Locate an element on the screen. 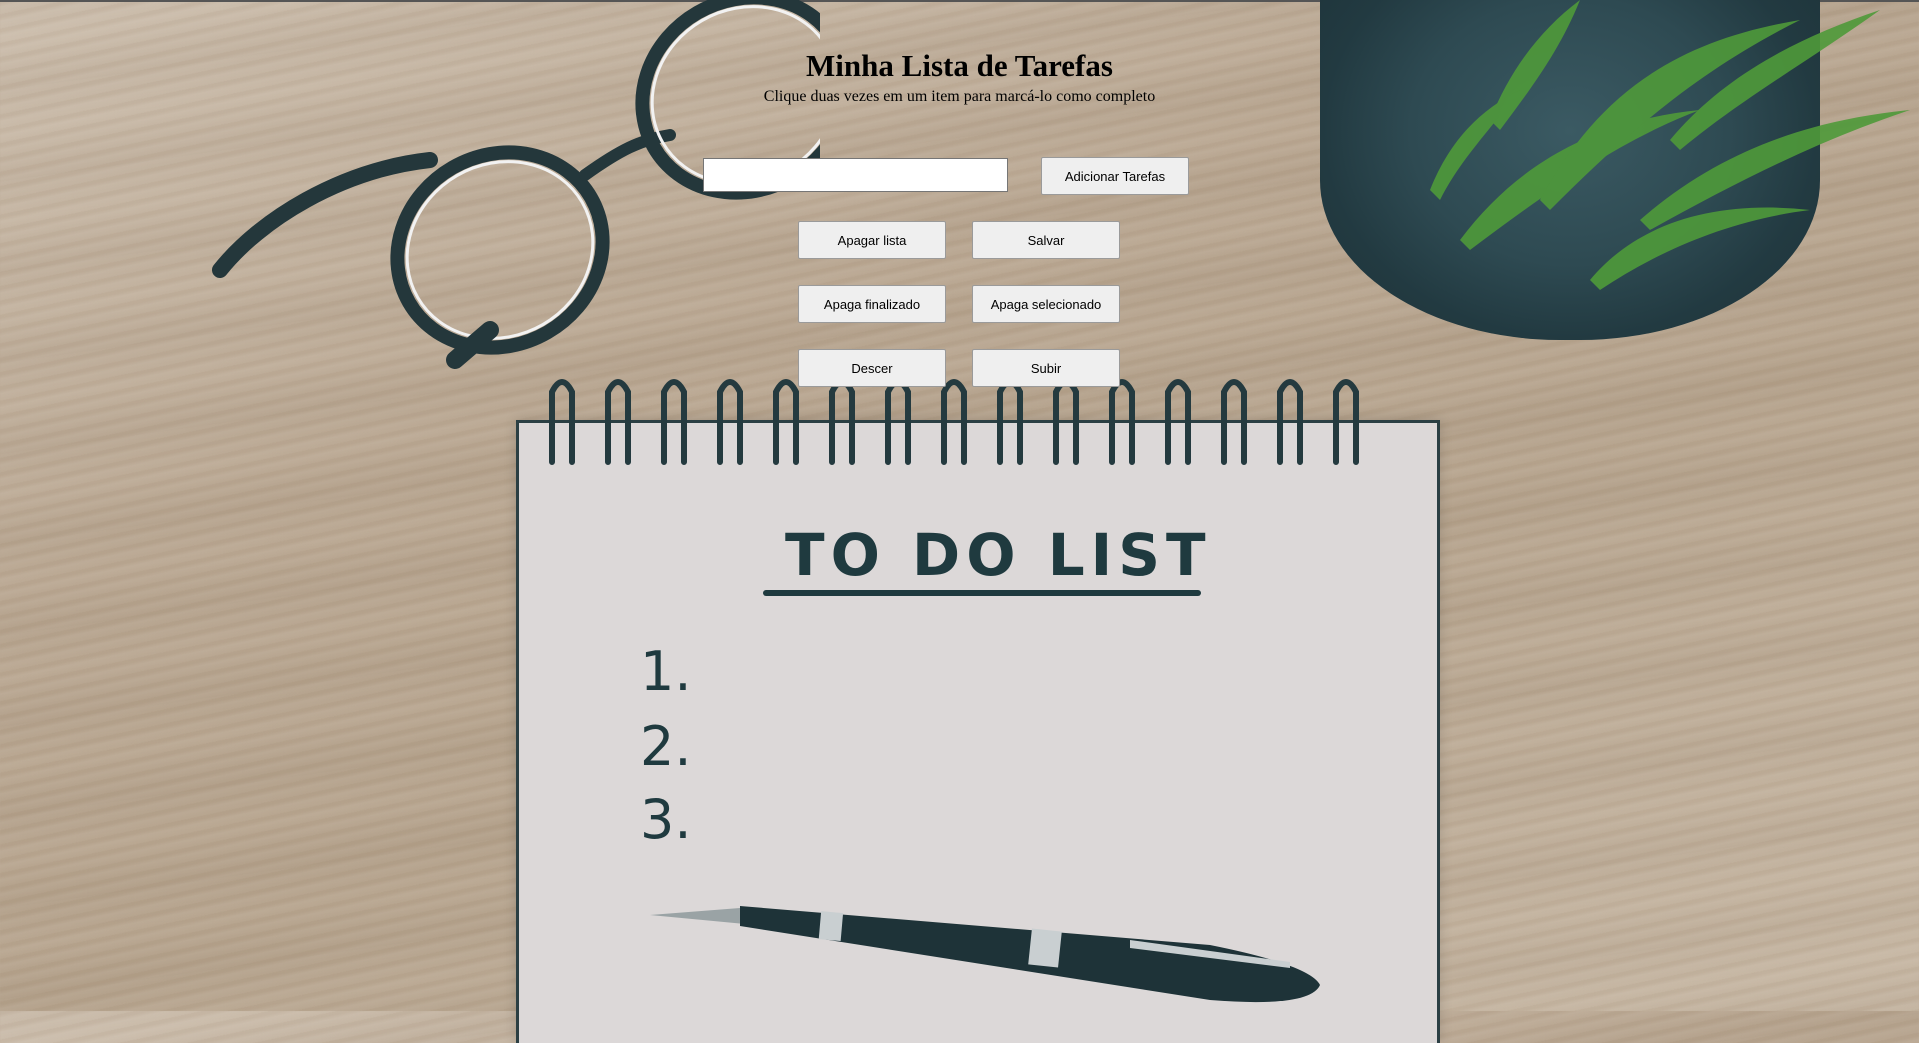 The width and height of the screenshot is (1919, 1043). clear-list-button: Apagar lista is located at coordinates (872, 240).